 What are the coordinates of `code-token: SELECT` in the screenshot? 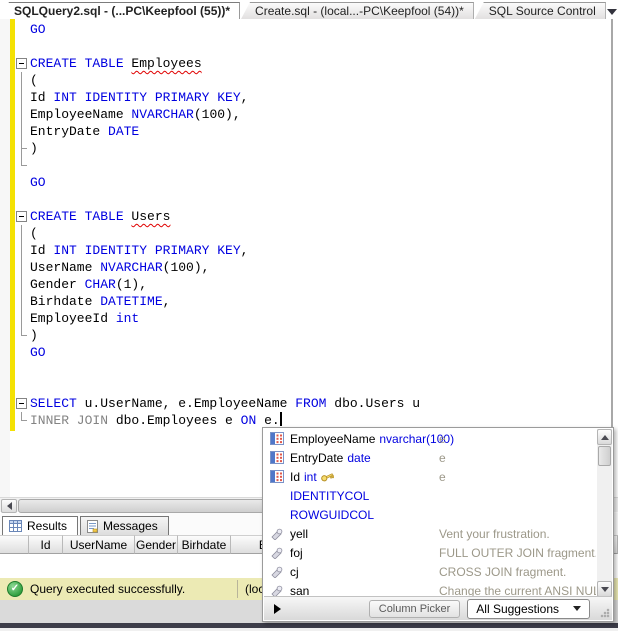 It's located at (57, 403).